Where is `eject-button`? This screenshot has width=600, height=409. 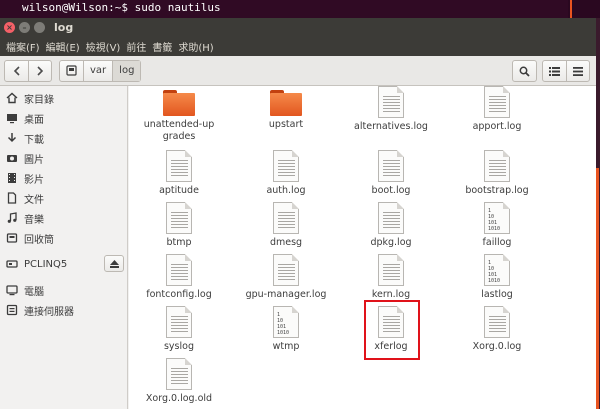
eject-button is located at coordinates (114, 263).